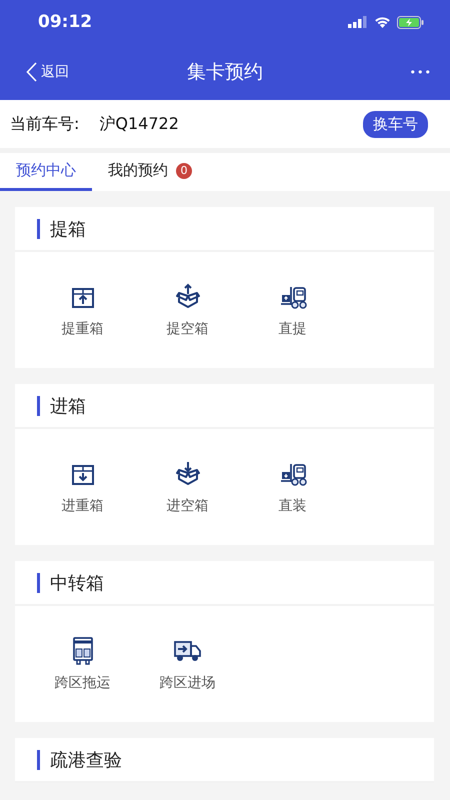  I want to click on service-item: 提重箱, so click(82, 310).